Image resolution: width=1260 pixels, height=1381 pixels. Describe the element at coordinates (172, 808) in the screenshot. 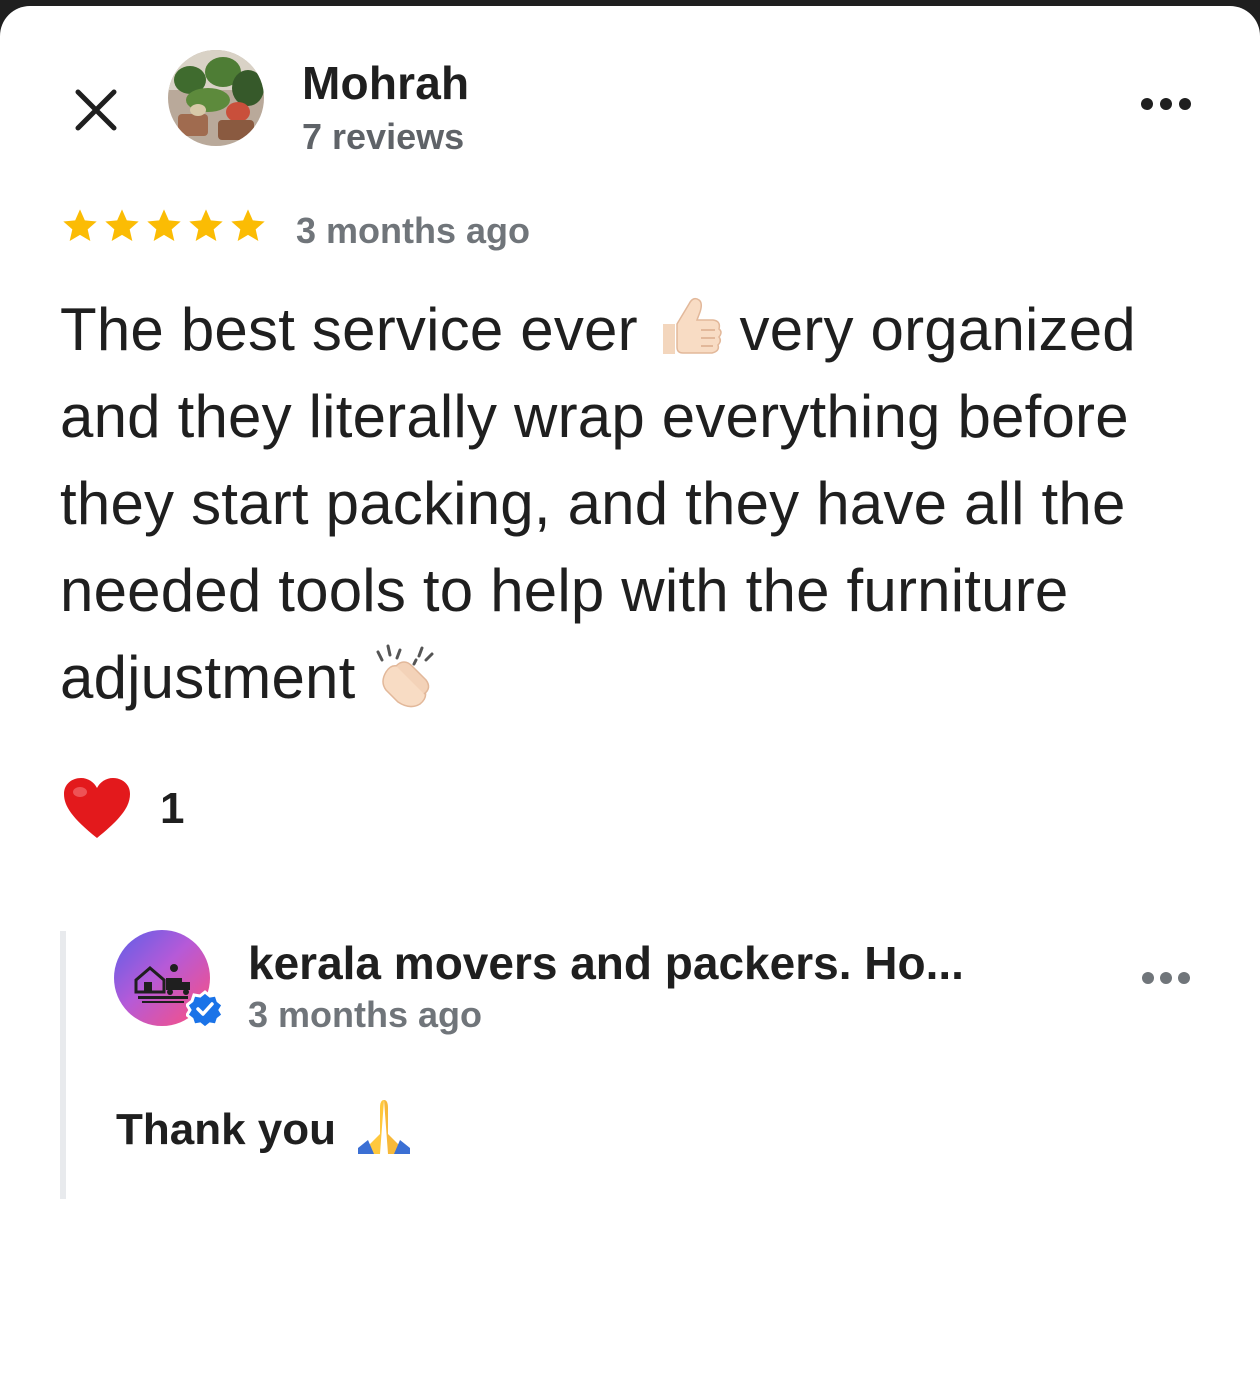

I see `reaction-count: 1` at that location.